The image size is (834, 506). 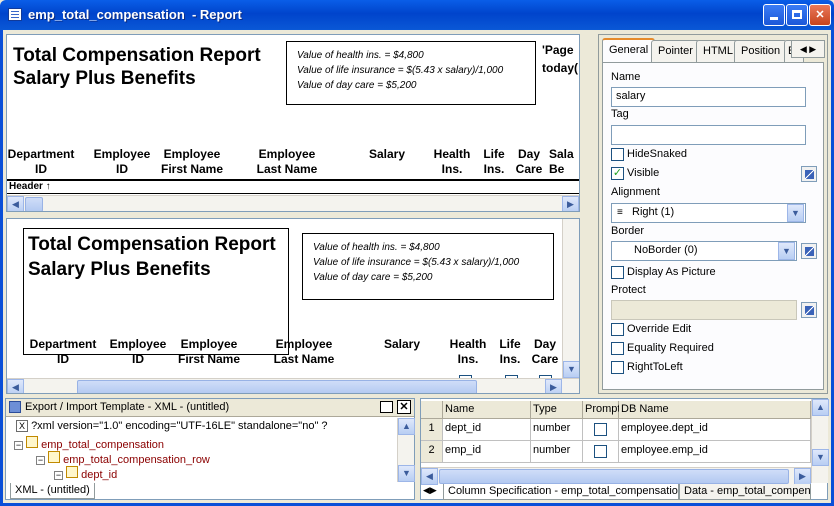 I want to click on visible-expression-button, so click(x=809, y=174).